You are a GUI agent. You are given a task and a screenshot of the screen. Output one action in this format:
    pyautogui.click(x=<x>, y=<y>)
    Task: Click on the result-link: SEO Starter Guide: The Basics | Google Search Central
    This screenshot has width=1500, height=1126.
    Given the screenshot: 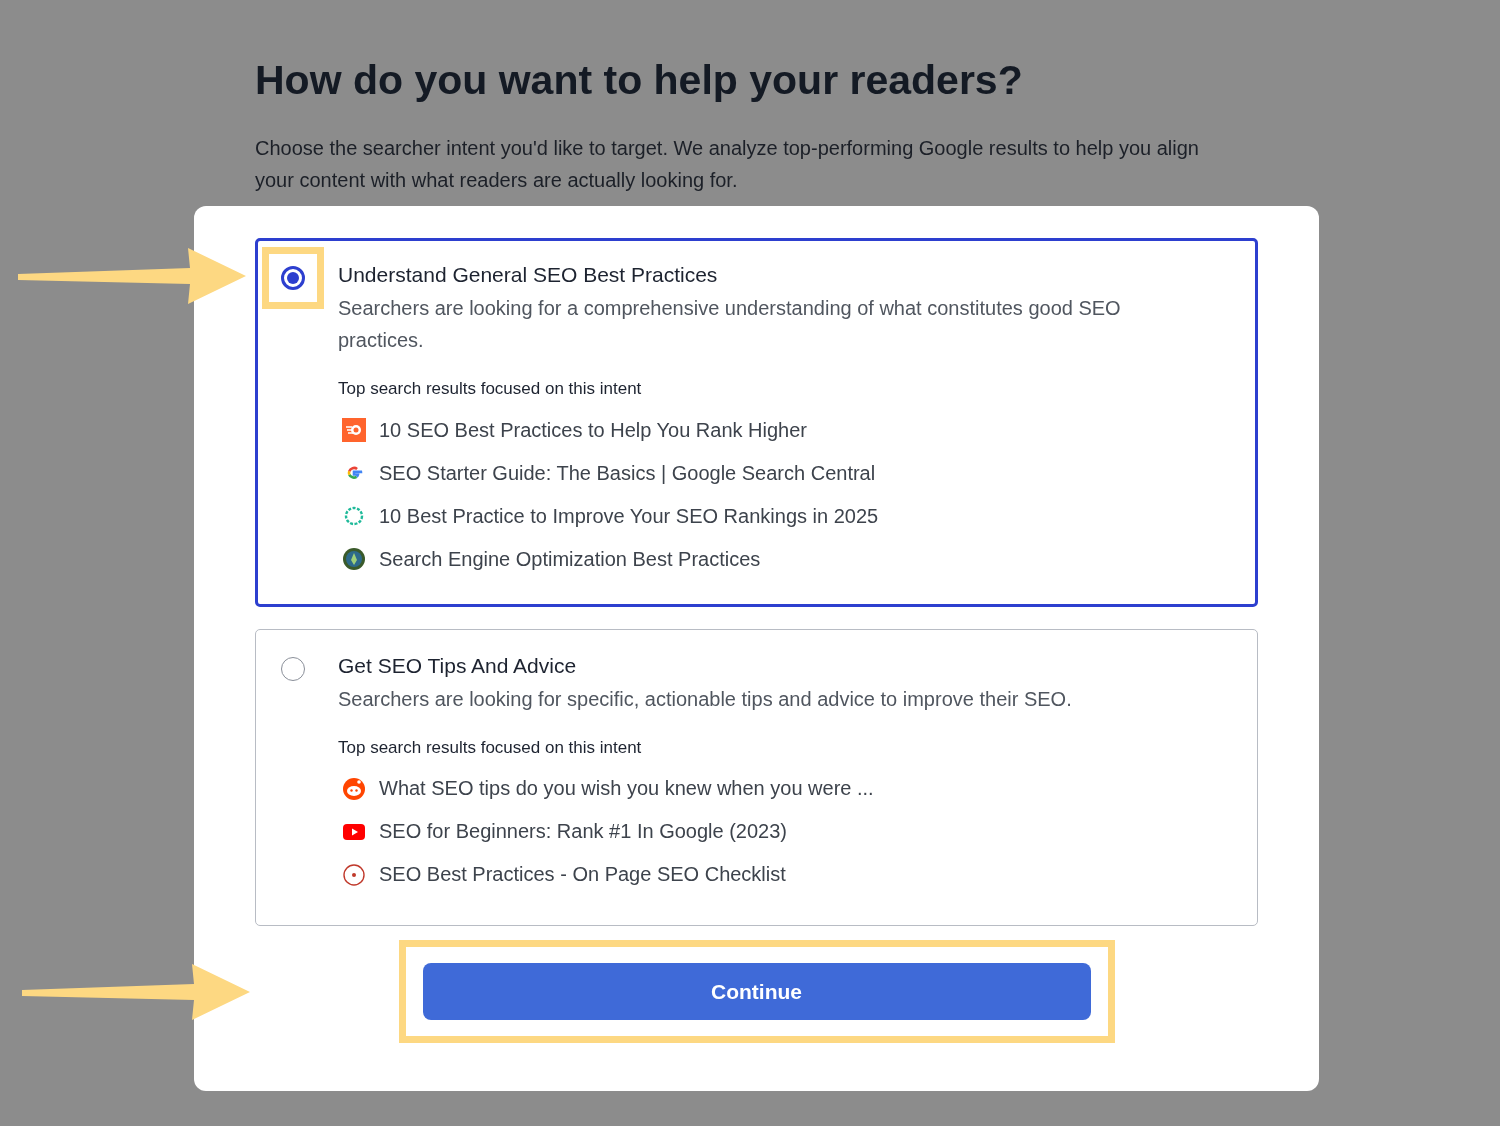 What is the action you would take?
    pyautogui.click(x=627, y=473)
    